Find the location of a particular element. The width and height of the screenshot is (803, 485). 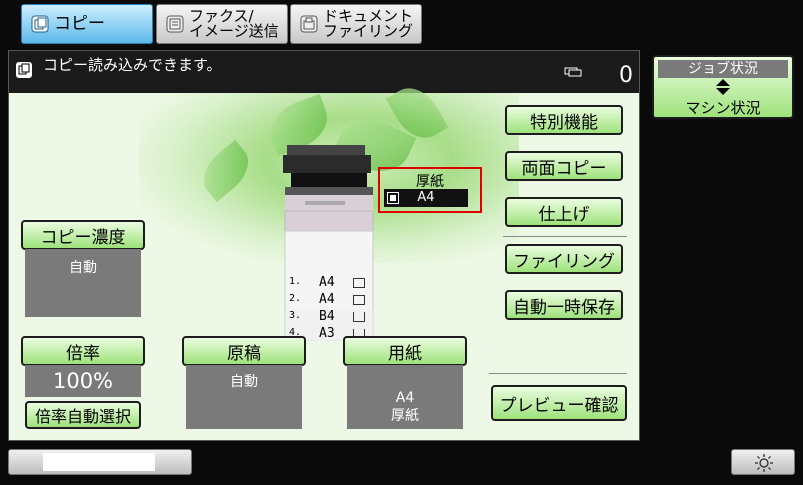

swap-arrow-icon is located at coordinates (723, 87).